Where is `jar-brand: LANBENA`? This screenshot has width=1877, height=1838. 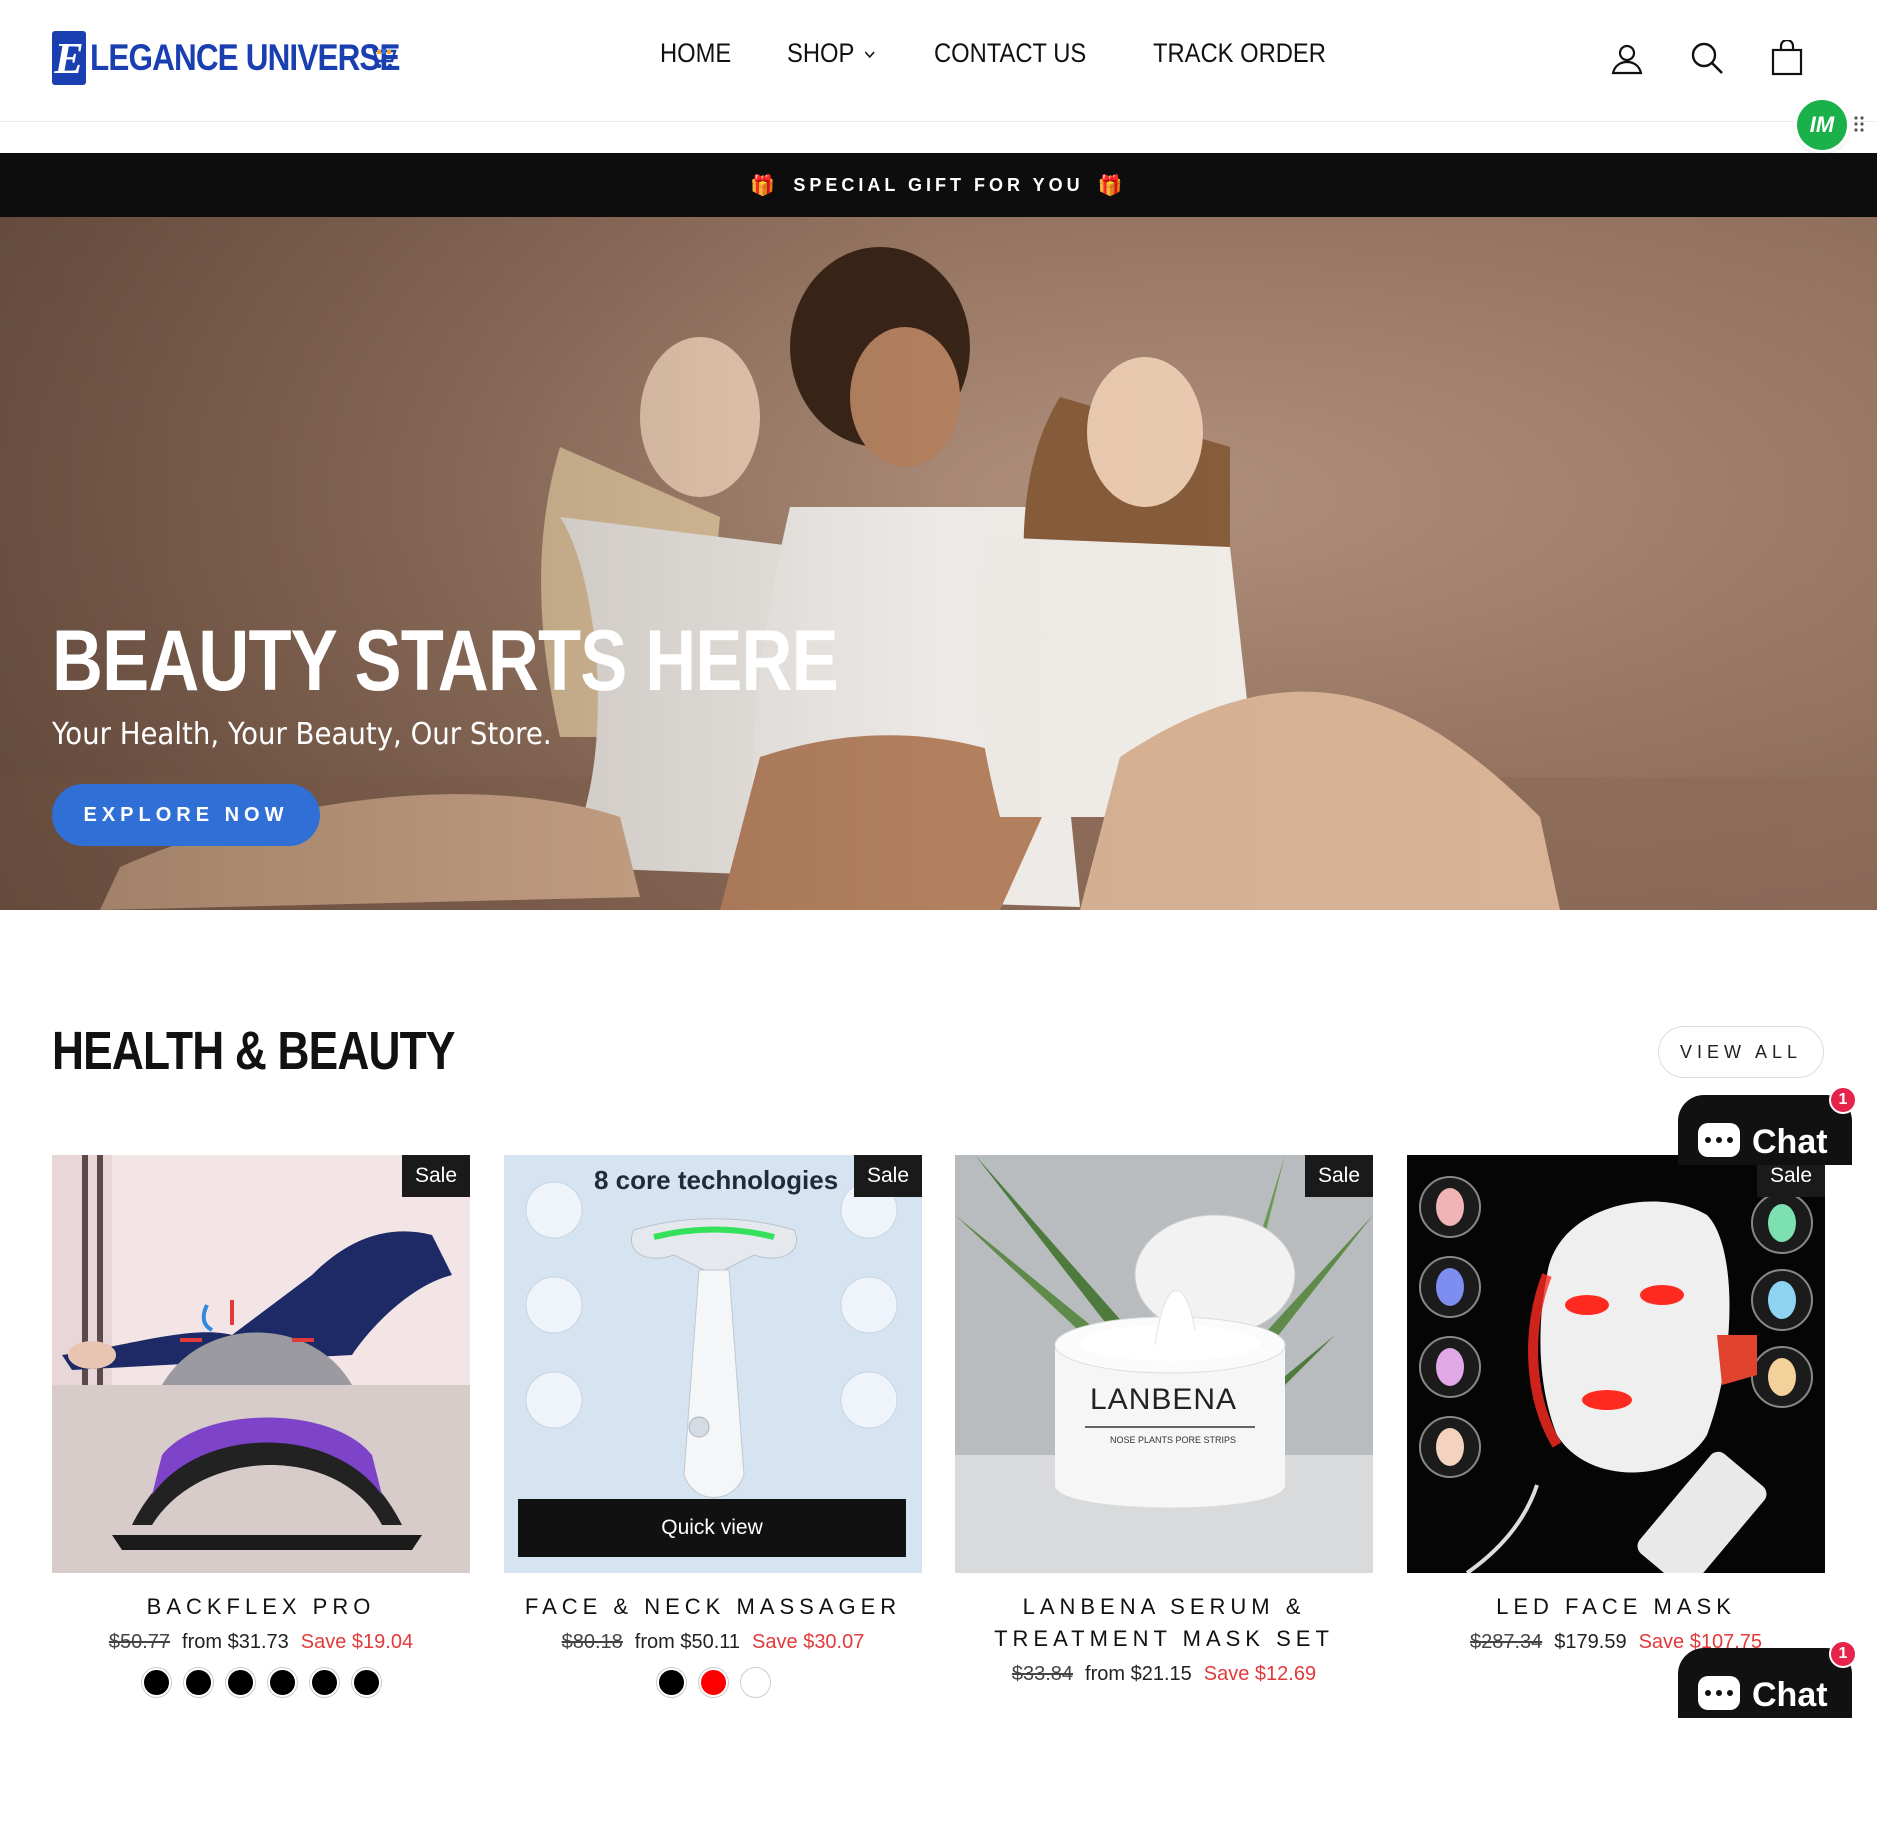
jar-brand: LANBENA is located at coordinates (1164, 1399).